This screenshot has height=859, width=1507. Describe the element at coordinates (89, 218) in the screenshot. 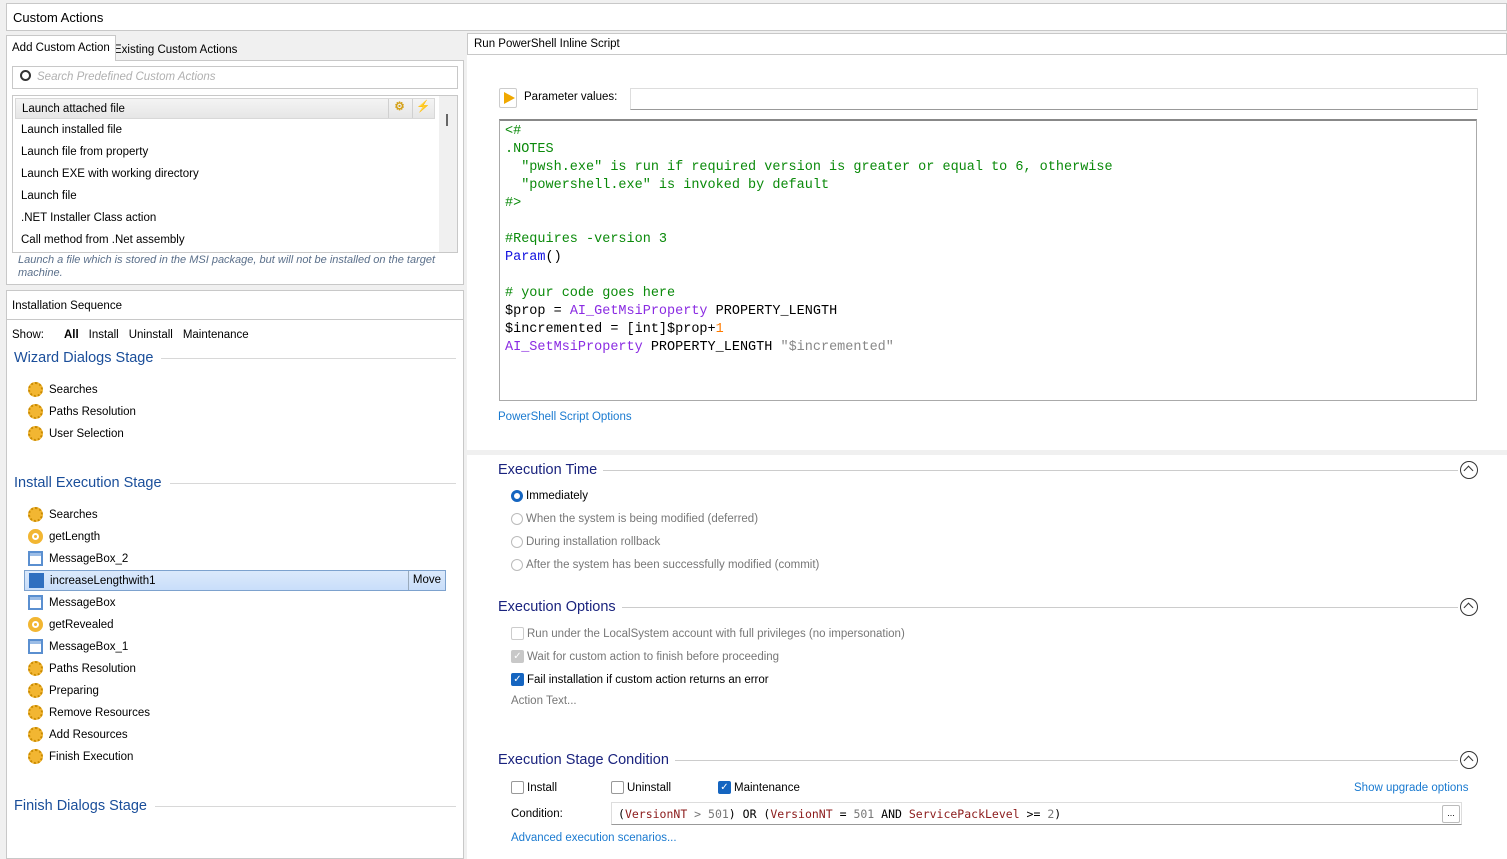

I see `list-item-label: .NET Installer Class action` at that location.